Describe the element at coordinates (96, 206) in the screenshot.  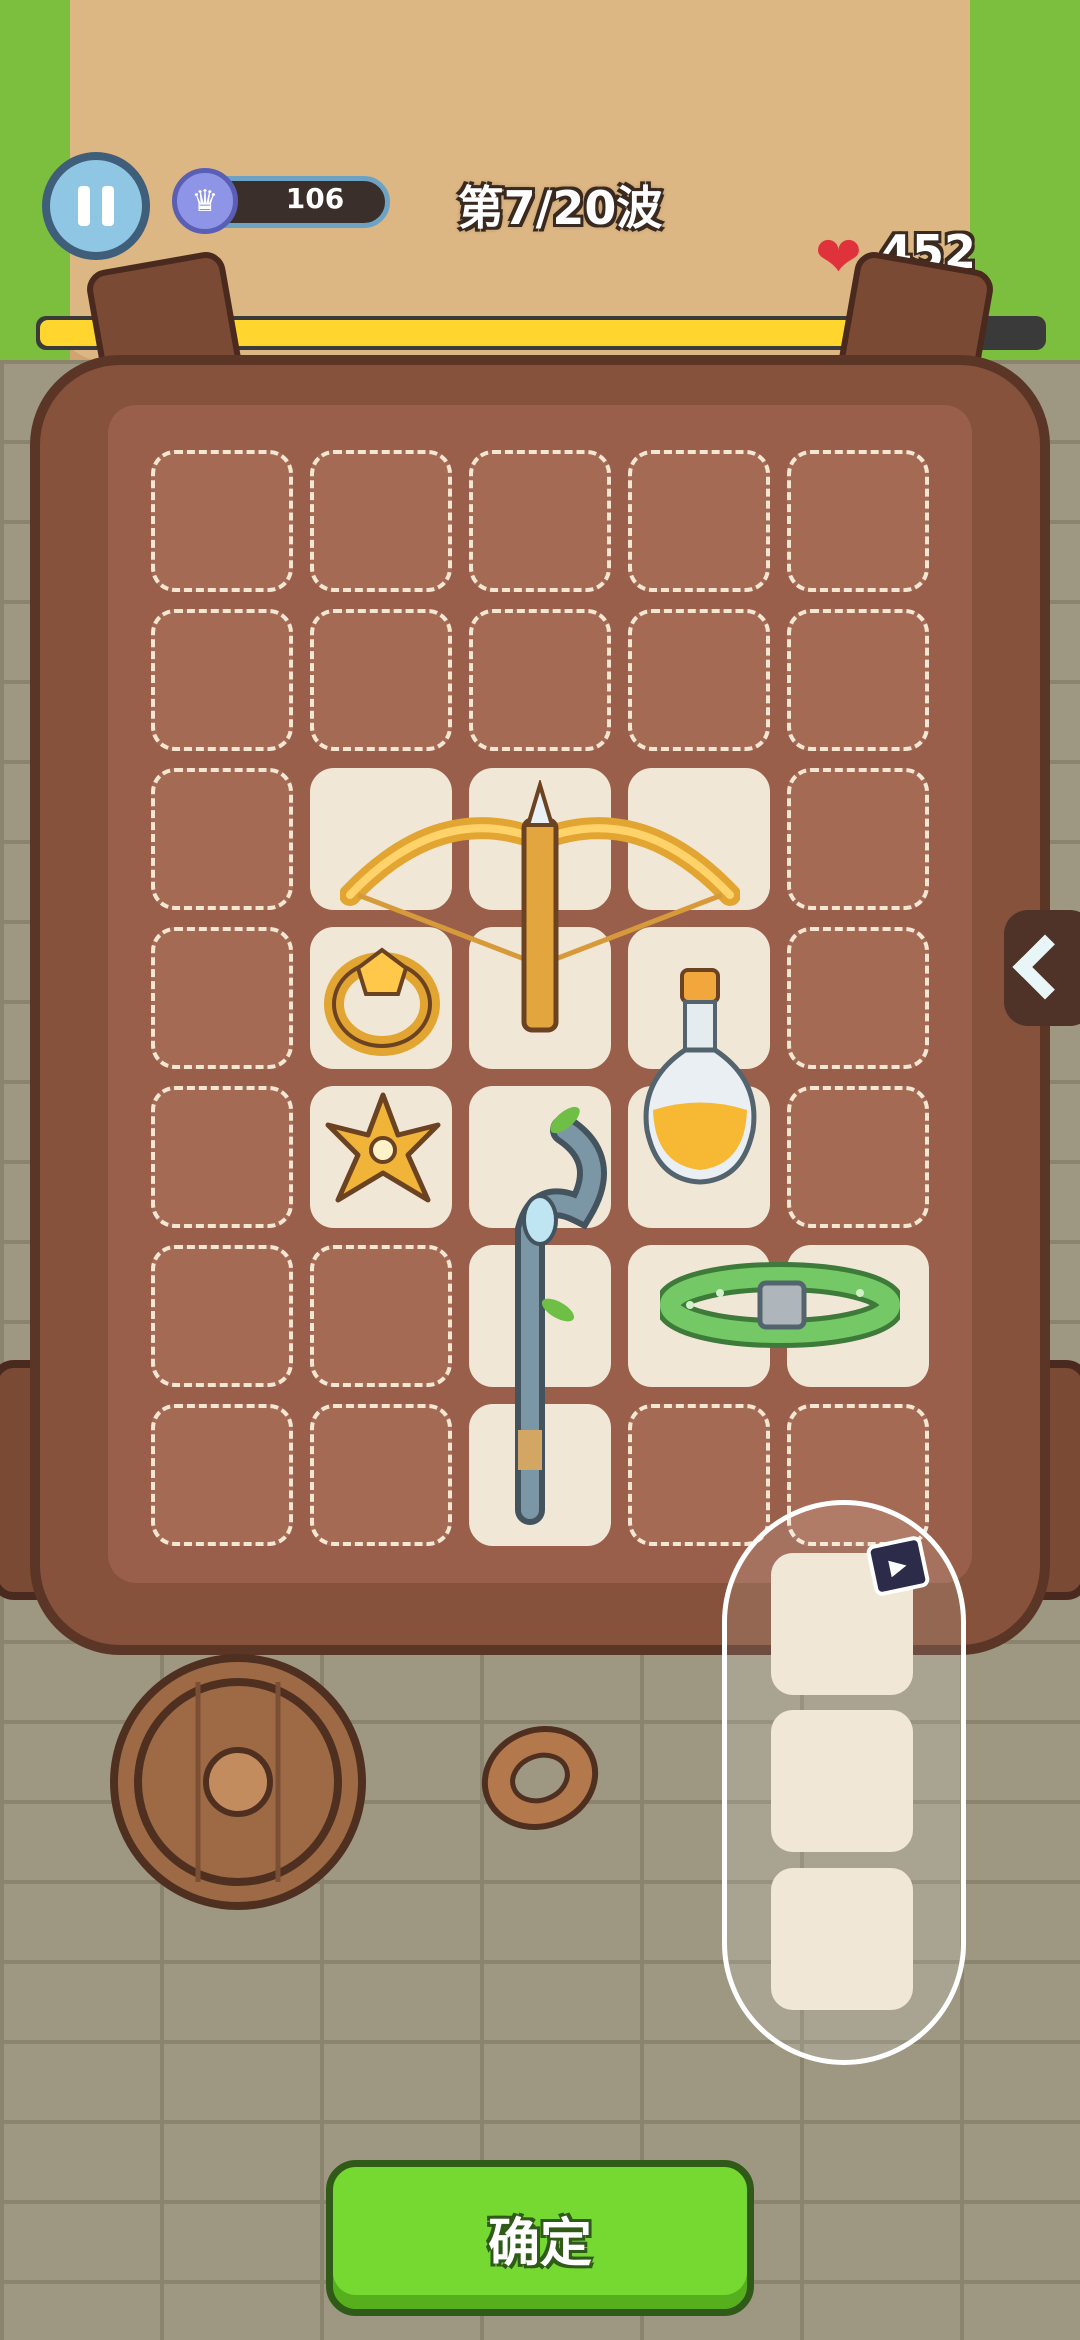
I see `pause-button` at that location.